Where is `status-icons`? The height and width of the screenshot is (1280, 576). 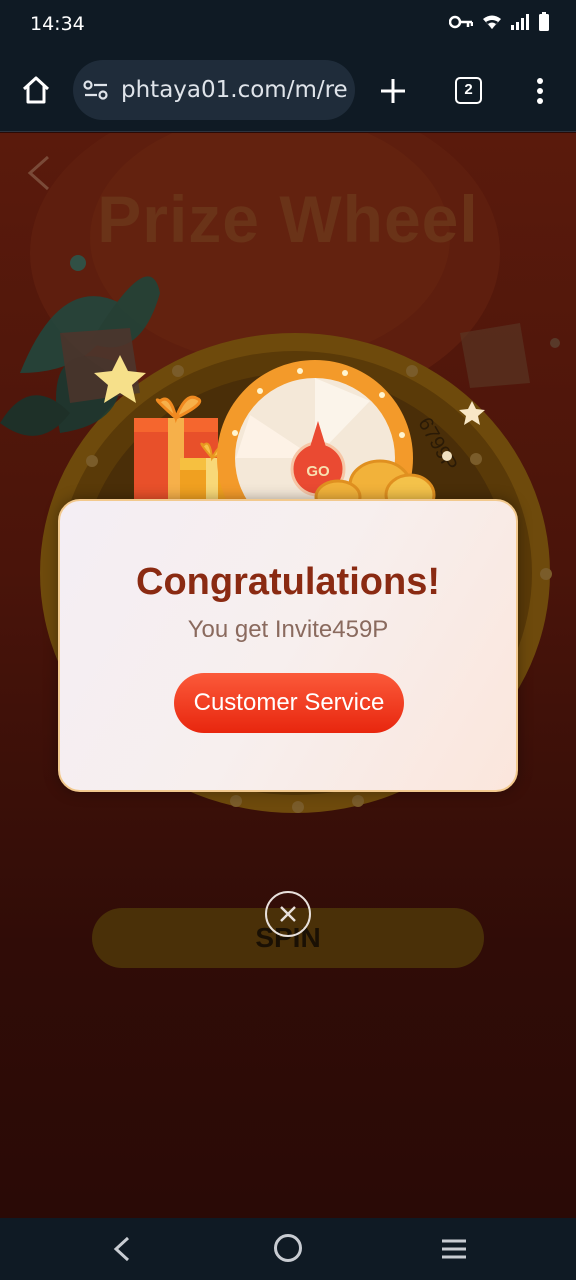
status-icons is located at coordinates (499, 22).